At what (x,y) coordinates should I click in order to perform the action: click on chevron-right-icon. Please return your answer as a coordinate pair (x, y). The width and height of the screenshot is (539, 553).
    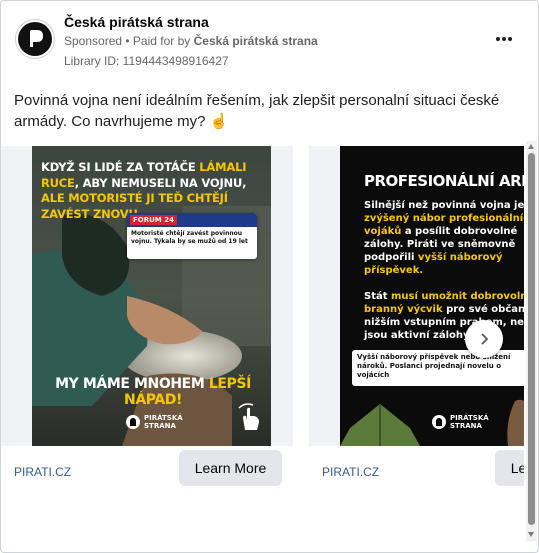
    Looking at the image, I should click on (485, 339).